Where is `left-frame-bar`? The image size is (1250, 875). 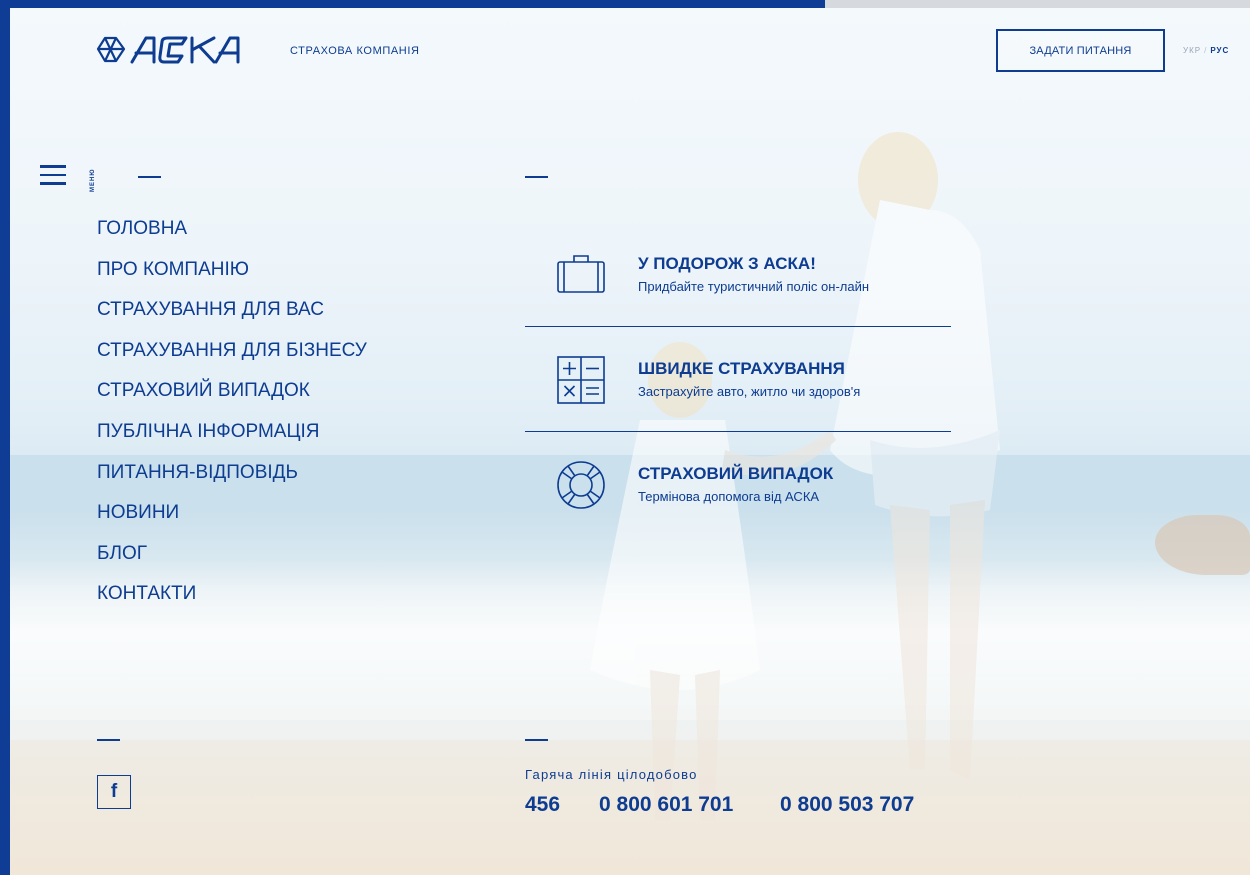 left-frame-bar is located at coordinates (5, 437).